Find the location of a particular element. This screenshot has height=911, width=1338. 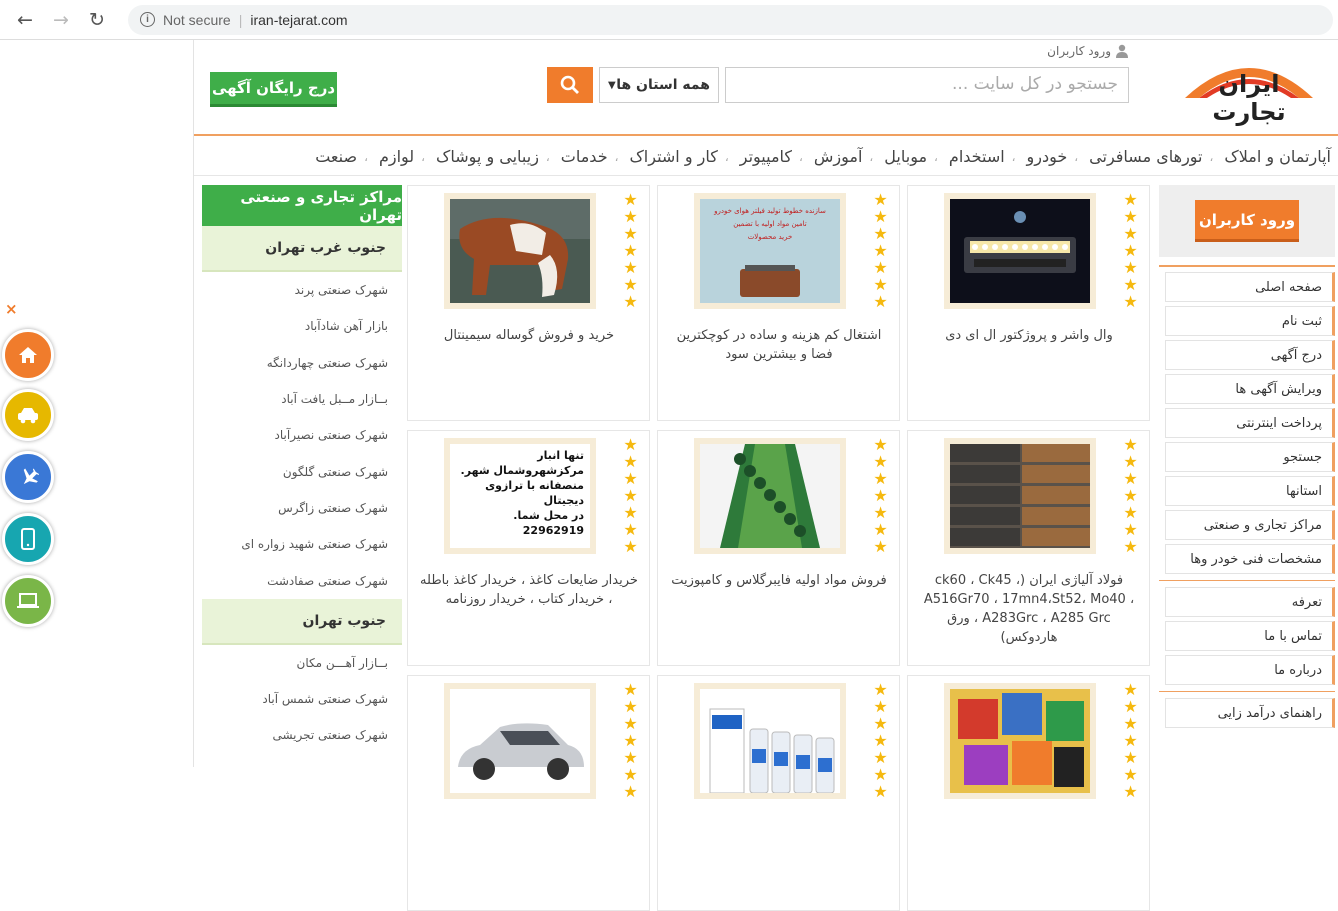

industrial-center-link: بــازار مــبل یافت آباد is located at coordinates (302, 399).